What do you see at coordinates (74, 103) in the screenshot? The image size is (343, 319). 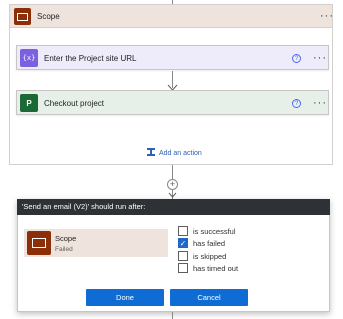 I see `action-title: Checkout project` at bounding box center [74, 103].